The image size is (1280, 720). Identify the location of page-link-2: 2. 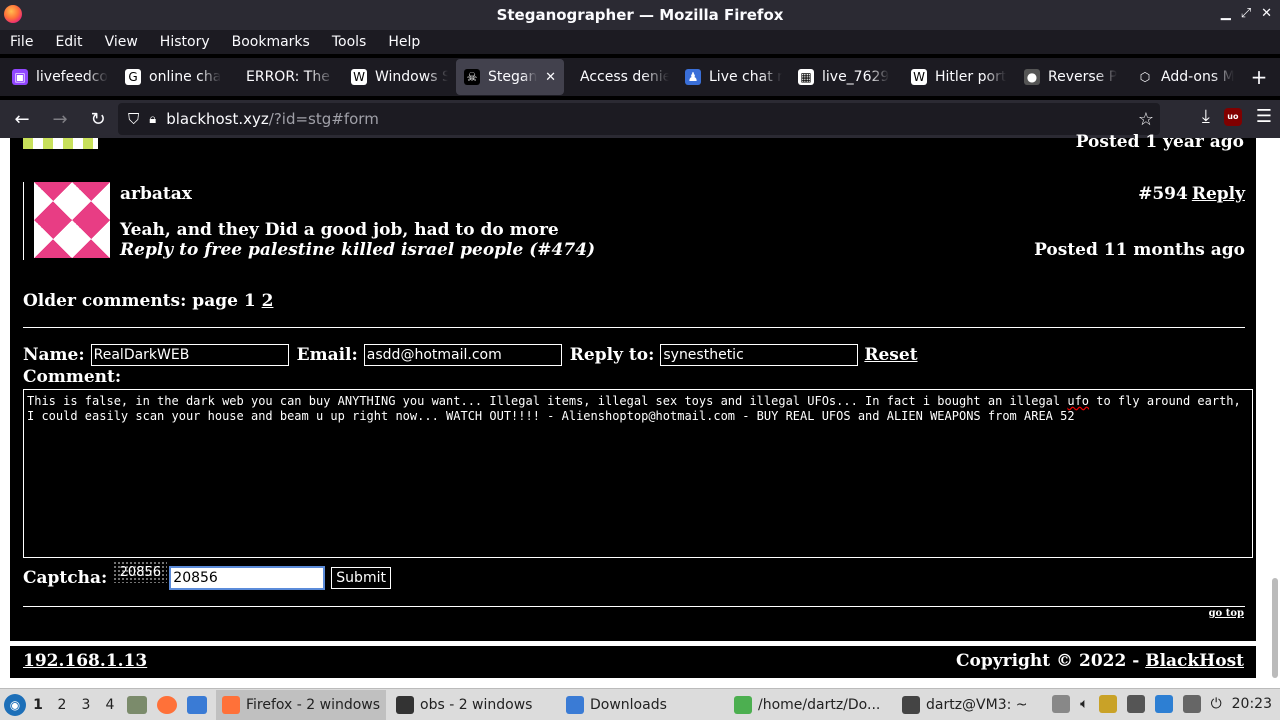
(268, 301).